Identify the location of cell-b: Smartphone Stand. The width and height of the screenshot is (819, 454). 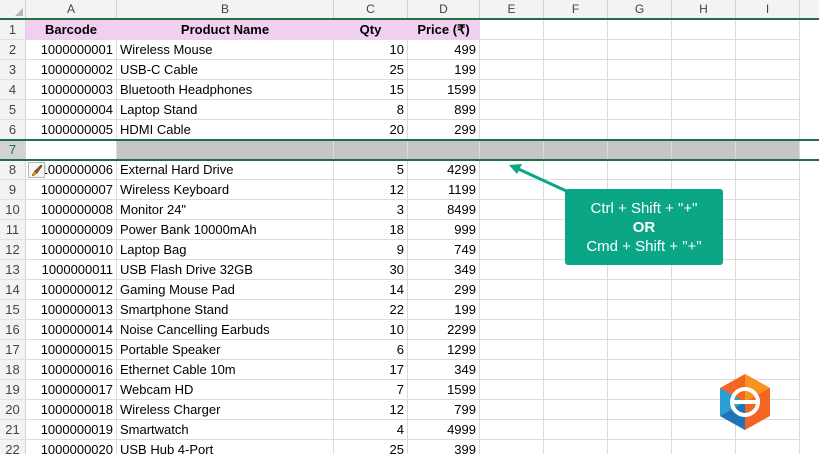
(225, 310).